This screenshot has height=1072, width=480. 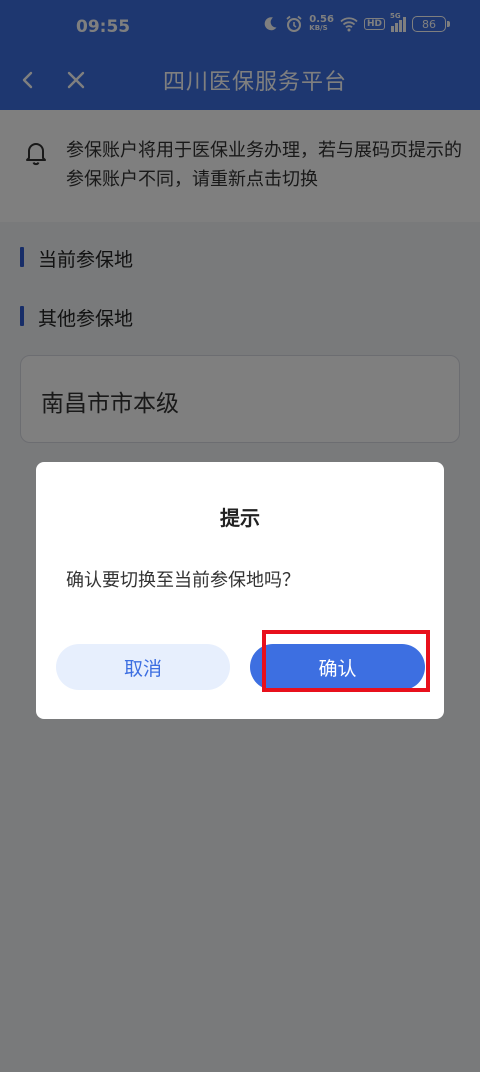 What do you see at coordinates (183, 580) in the screenshot?
I see `dialog-message: 确认要切换至当前参保地吗？` at bounding box center [183, 580].